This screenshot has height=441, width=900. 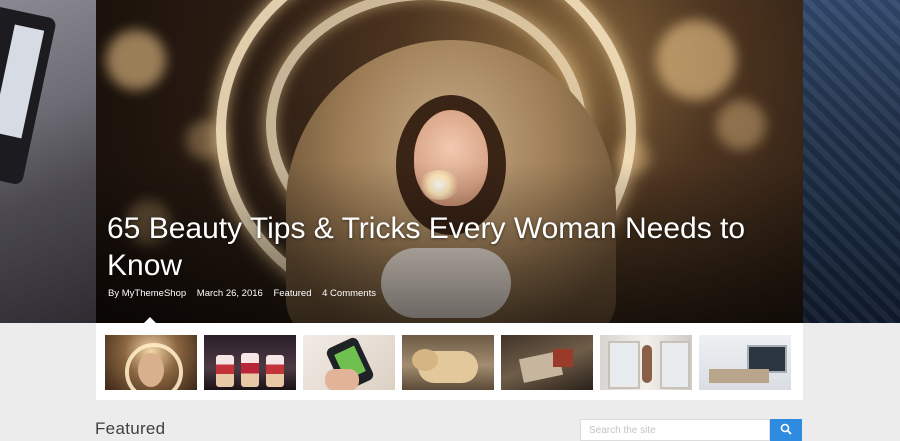 I want to click on search-button, so click(x=786, y=430).